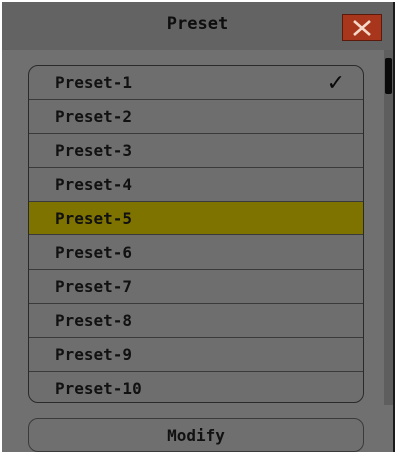  I want to click on preset-row: Preset-5, so click(196, 218).